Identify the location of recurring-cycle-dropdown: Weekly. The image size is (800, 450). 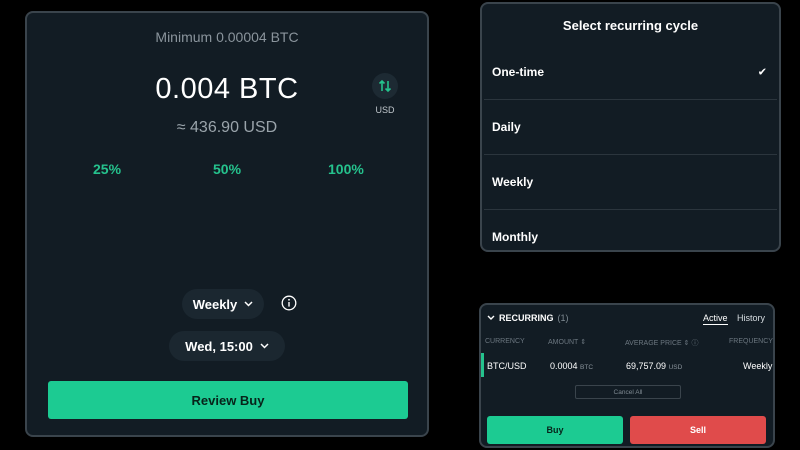
(223, 304).